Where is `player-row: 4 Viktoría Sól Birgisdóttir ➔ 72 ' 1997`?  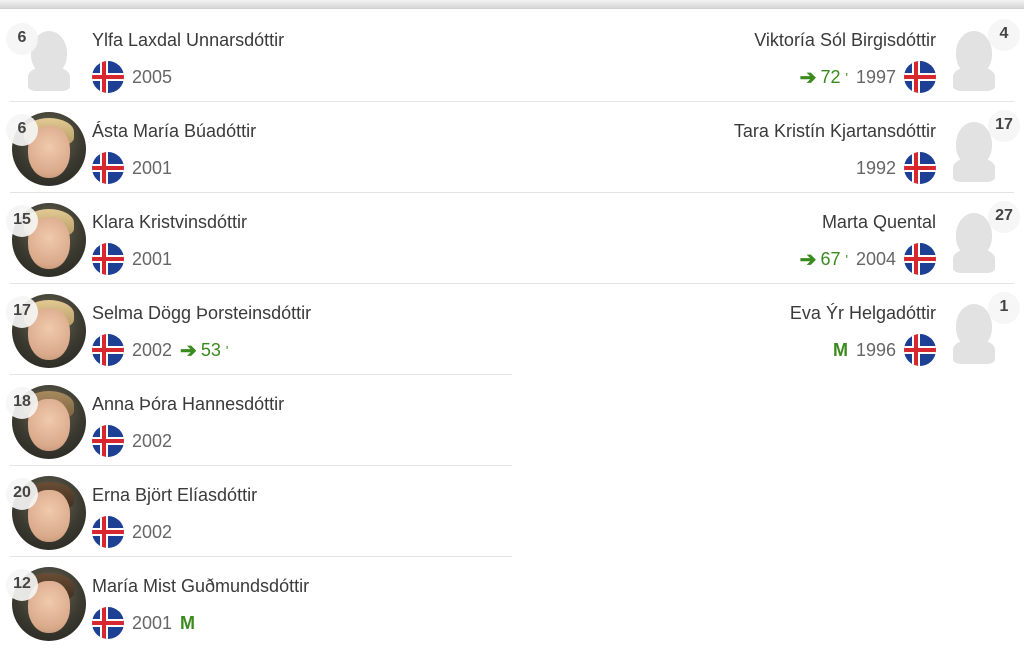 player-row: 4 Viktoría Sól Birgisdóttir ➔ 72 ' 1997 is located at coordinates (766, 56).